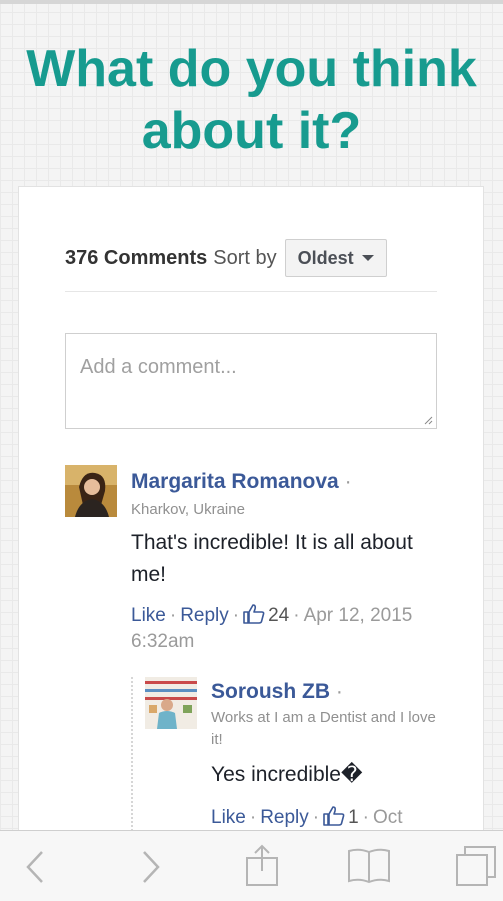 The image size is (503, 901). What do you see at coordinates (262, 865) in the screenshot?
I see `share-icon` at bounding box center [262, 865].